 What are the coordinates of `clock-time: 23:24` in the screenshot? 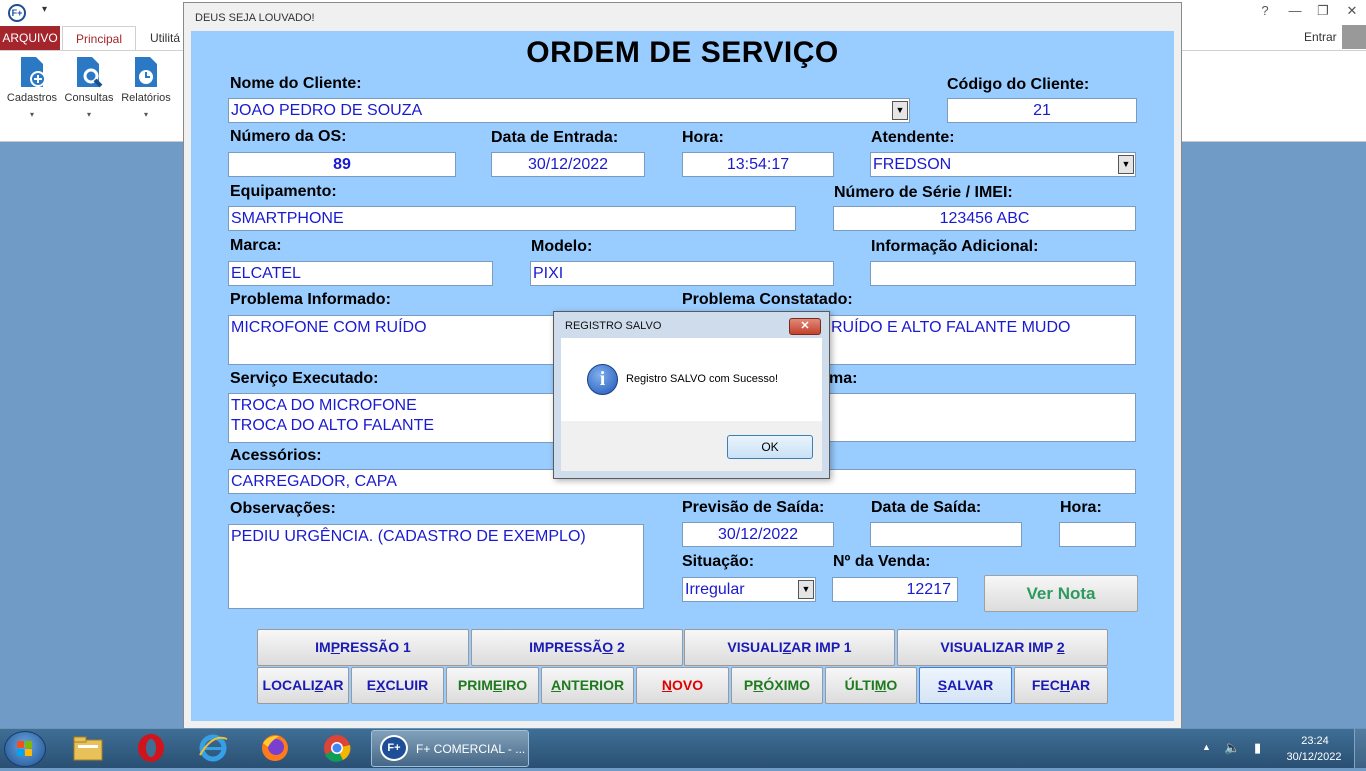 It's located at (1315, 741).